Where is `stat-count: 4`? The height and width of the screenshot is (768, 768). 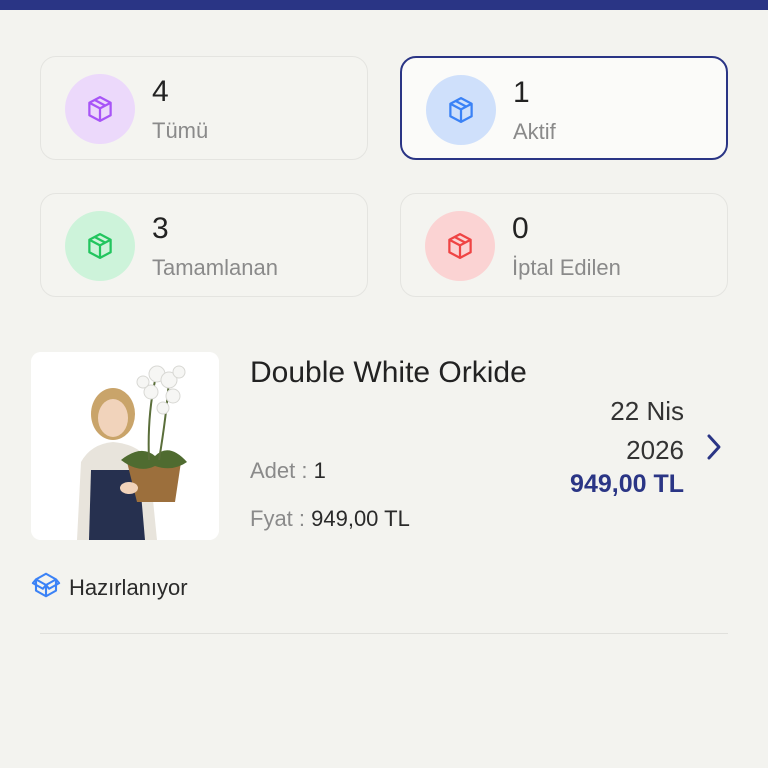 stat-count: 4 is located at coordinates (160, 91).